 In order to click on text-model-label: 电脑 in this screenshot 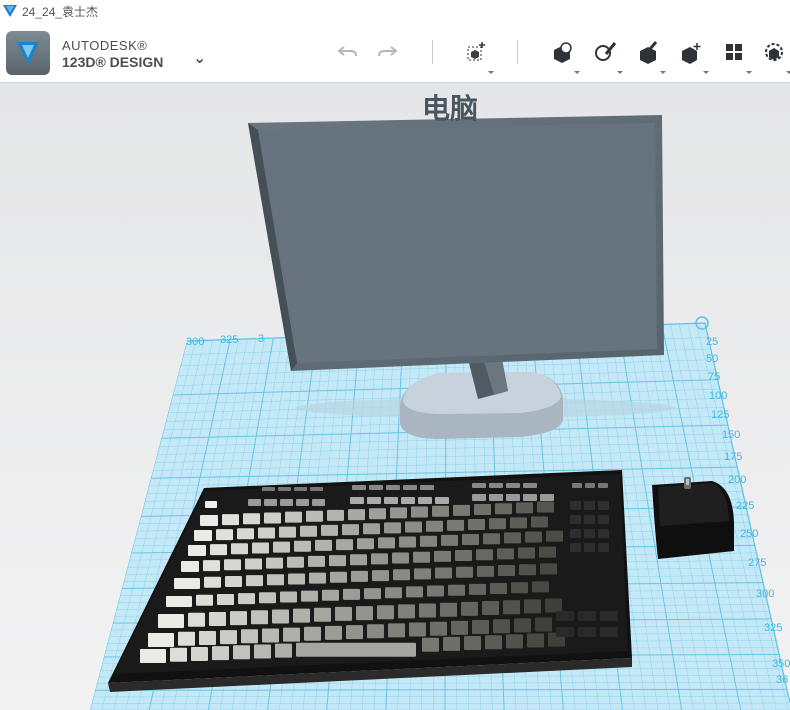, I will do `click(450, 108)`.